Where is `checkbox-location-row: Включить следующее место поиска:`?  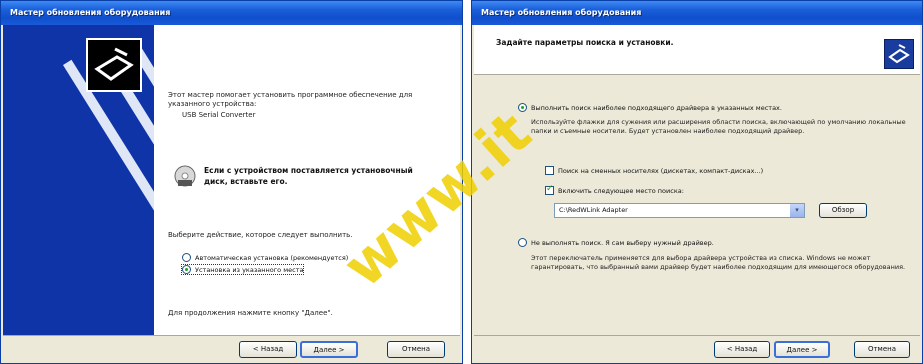 checkbox-location-row: Включить следующее место поиска: is located at coordinates (614, 189).